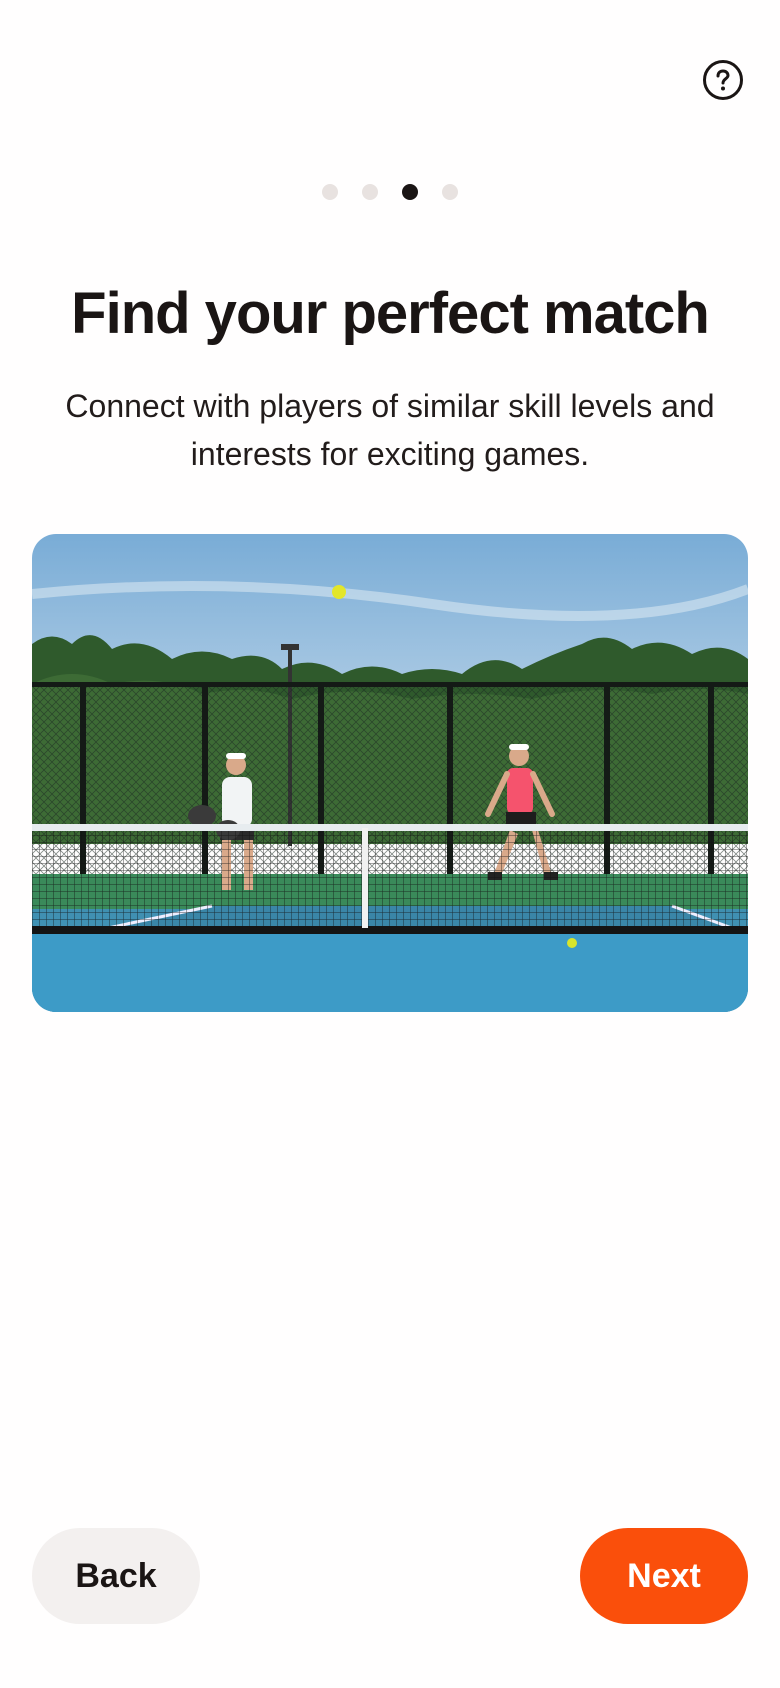 The width and height of the screenshot is (780, 1688). What do you see at coordinates (664, 1576) in the screenshot?
I see `next-button: Next` at bounding box center [664, 1576].